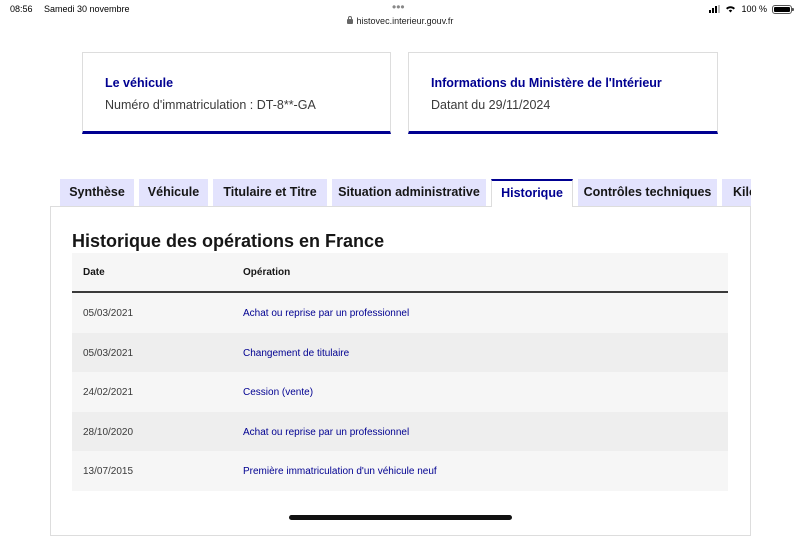 The width and height of the screenshot is (800, 536). What do you see at coordinates (94, 272) in the screenshot?
I see `column-date: Date` at bounding box center [94, 272].